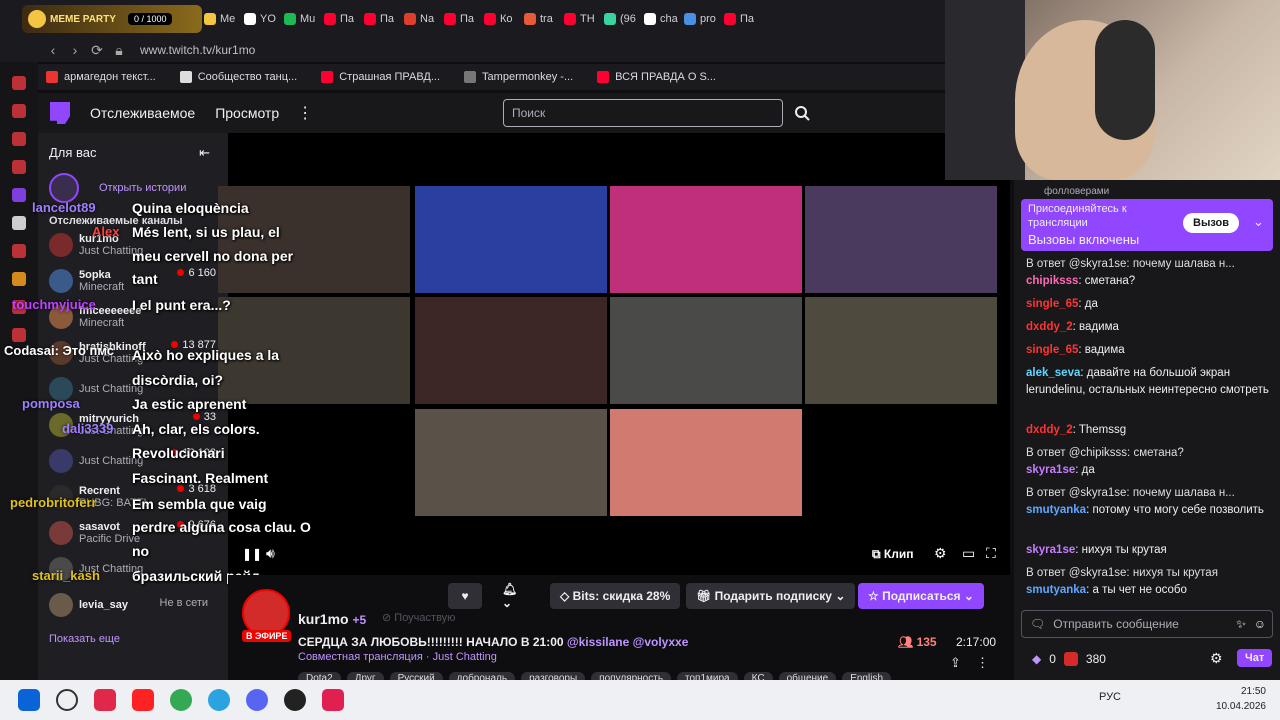 This screenshot has height=720, width=1280. What do you see at coordinates (627, 642) in the screenshot?
I see `stream-title-mentions: @kissilane @volyxxe` at bounding box center [627, 642].